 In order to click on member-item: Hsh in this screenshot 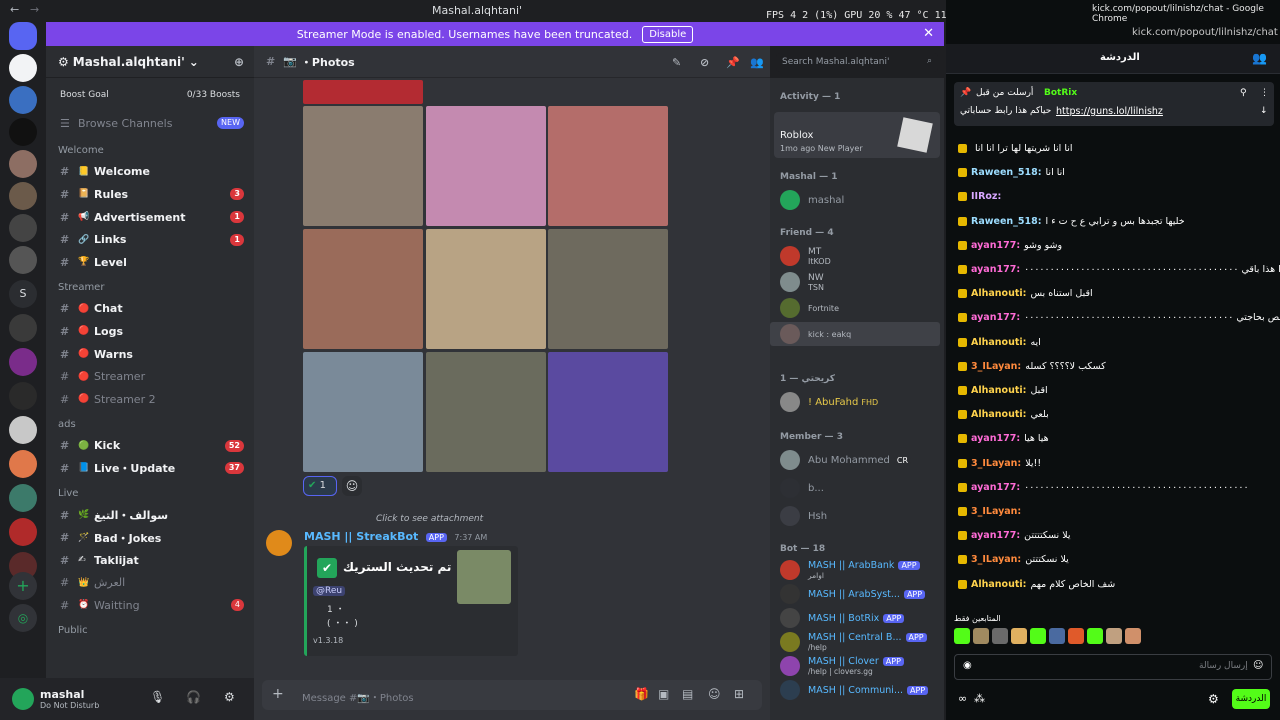, I will do `click(855, 516)`.